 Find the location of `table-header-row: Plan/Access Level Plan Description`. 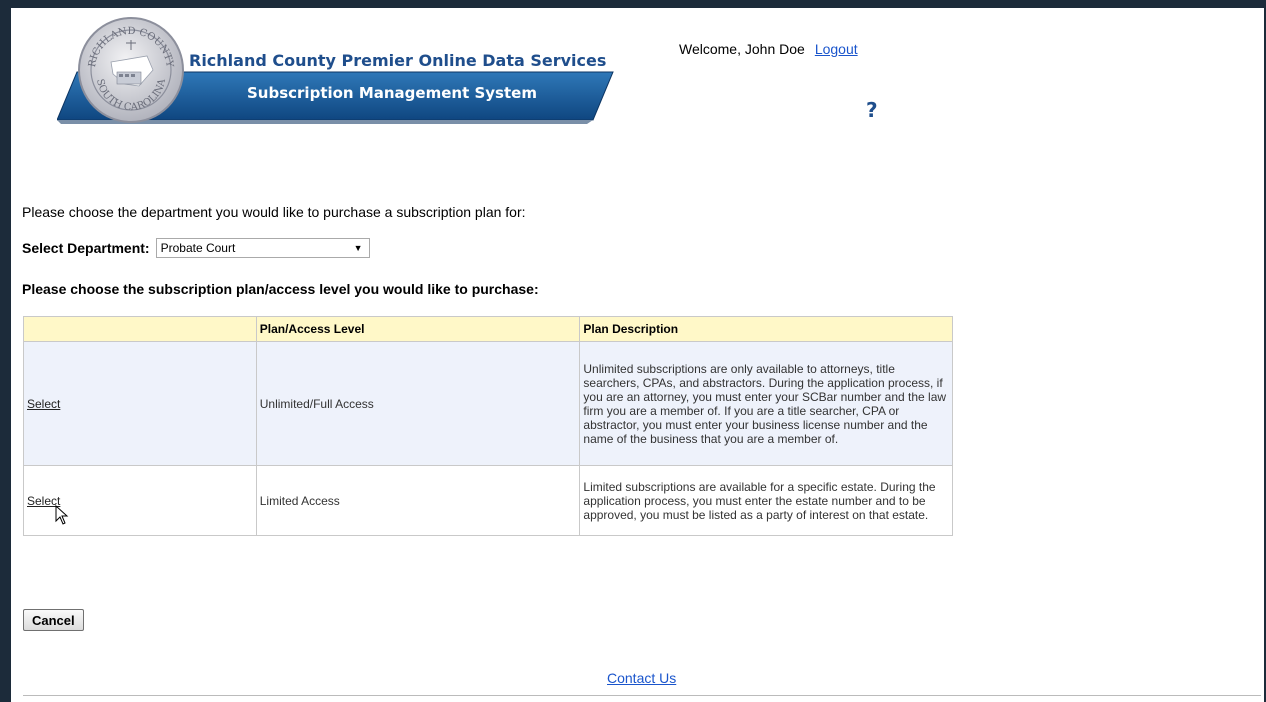

table-header-row: Plan/Access Level Plan Description is located at coordinates (488, 329).